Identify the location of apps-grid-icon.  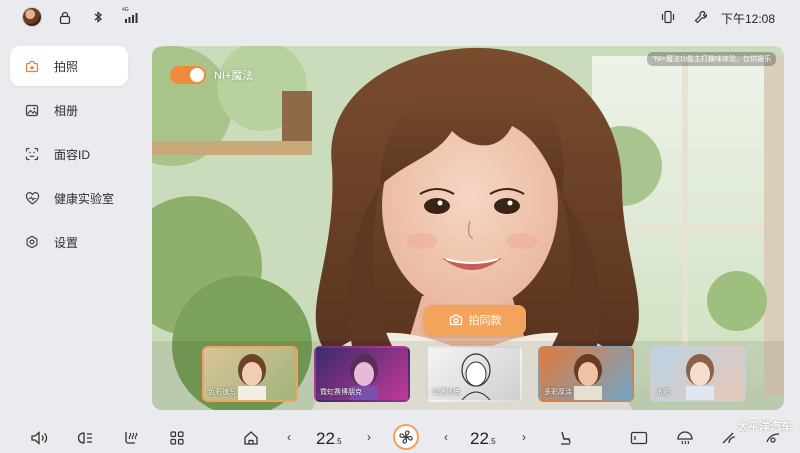
(177, 438).